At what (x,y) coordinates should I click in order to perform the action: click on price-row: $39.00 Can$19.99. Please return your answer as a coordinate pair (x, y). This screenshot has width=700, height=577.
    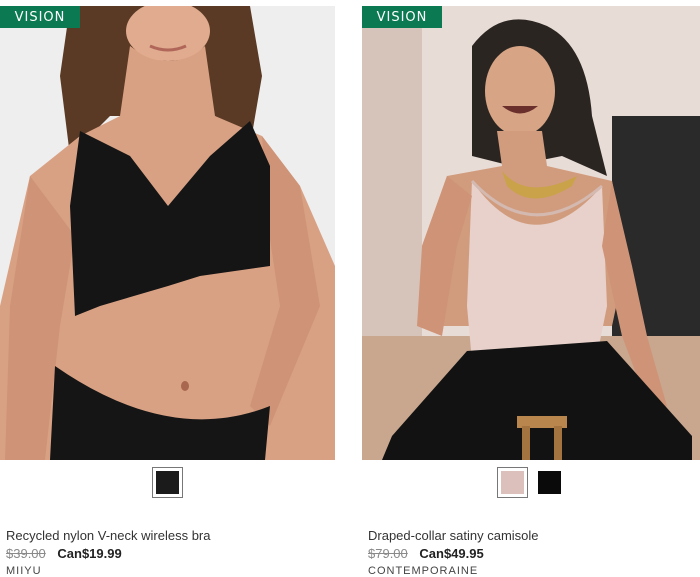
    Looking at the image, I should click on (64, 553).